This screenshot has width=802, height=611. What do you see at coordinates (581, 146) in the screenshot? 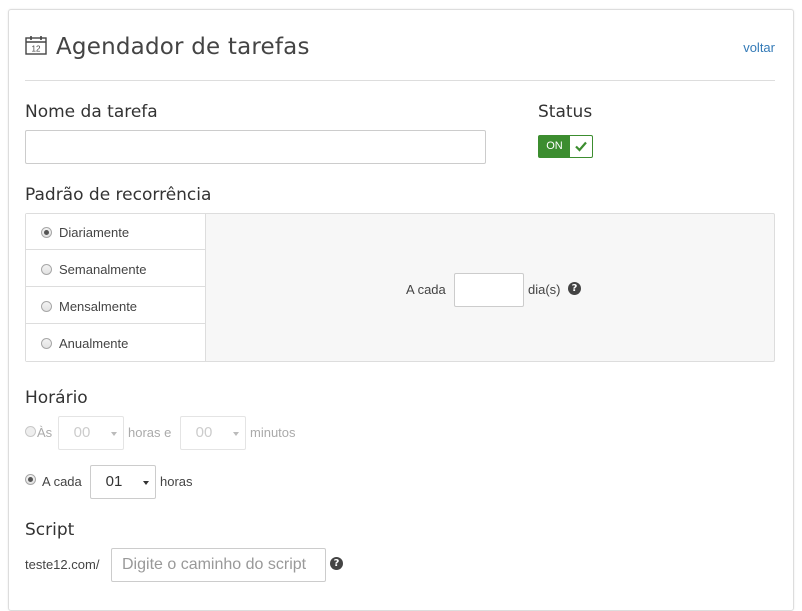
I see `checkmark-icon` at bounding box center [581, 146].